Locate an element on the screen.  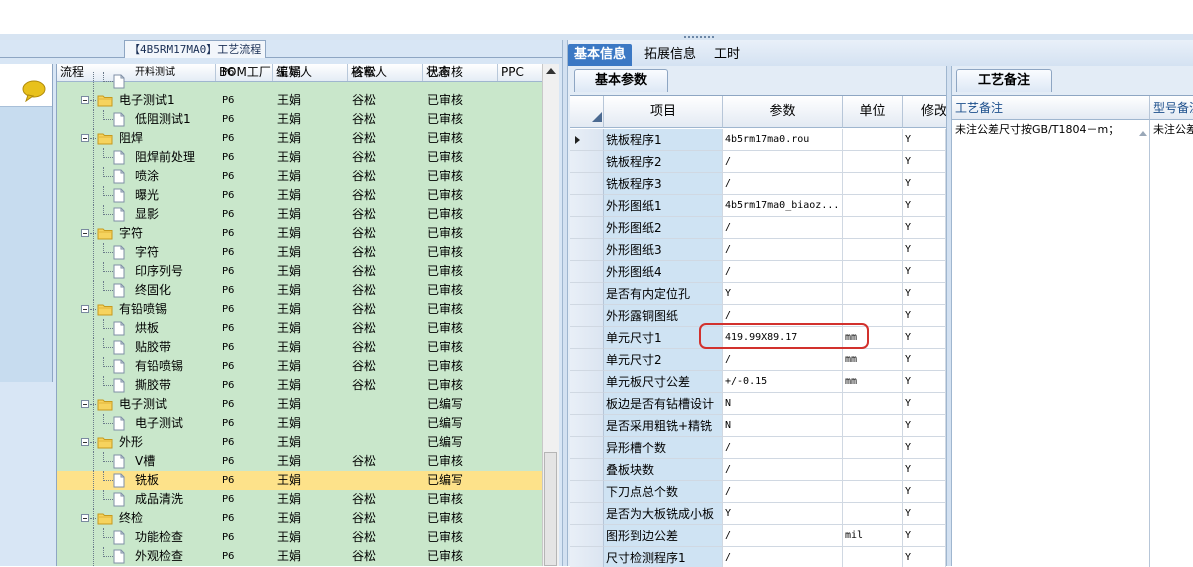
param-item: 图形到边公差 is located at coordinates (663, 536).